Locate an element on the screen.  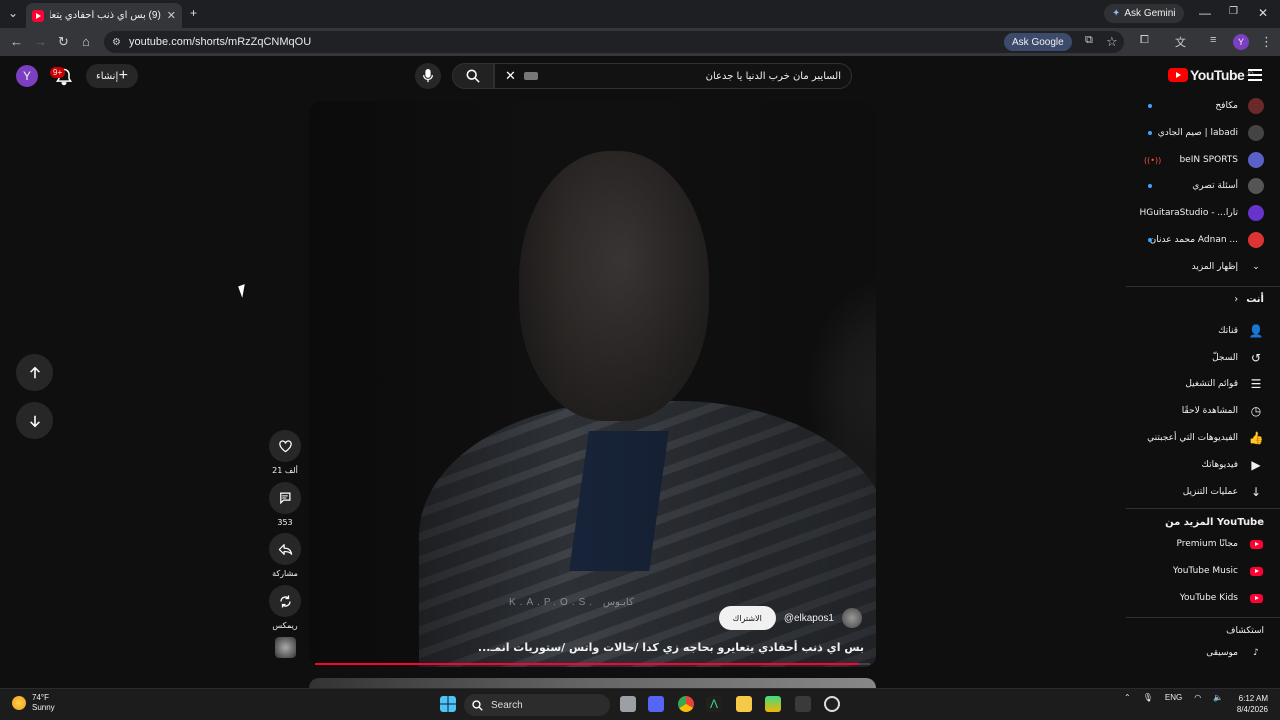
plus-icon: + is located at coordinates (123, 75).